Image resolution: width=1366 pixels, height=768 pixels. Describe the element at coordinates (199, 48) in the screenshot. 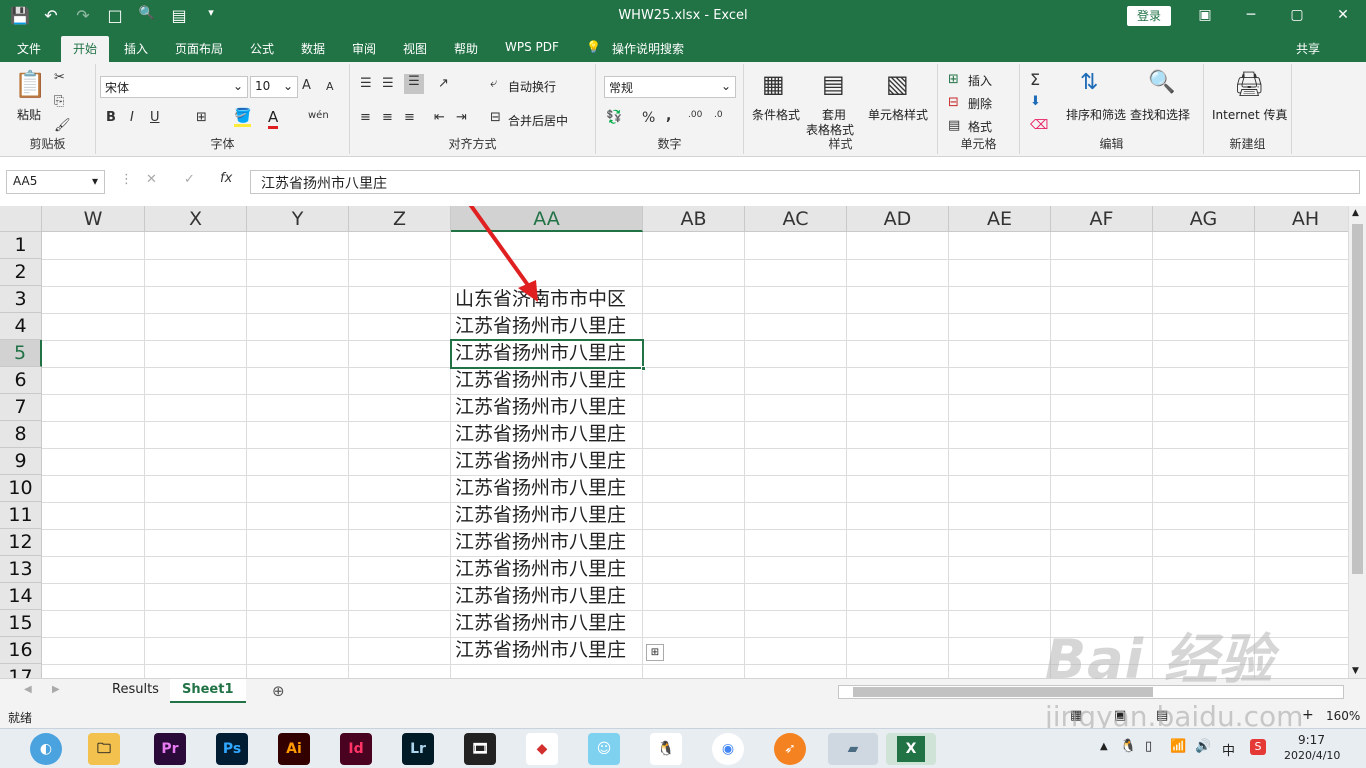

I see `tab-page-layout: 页面布局` at that location.